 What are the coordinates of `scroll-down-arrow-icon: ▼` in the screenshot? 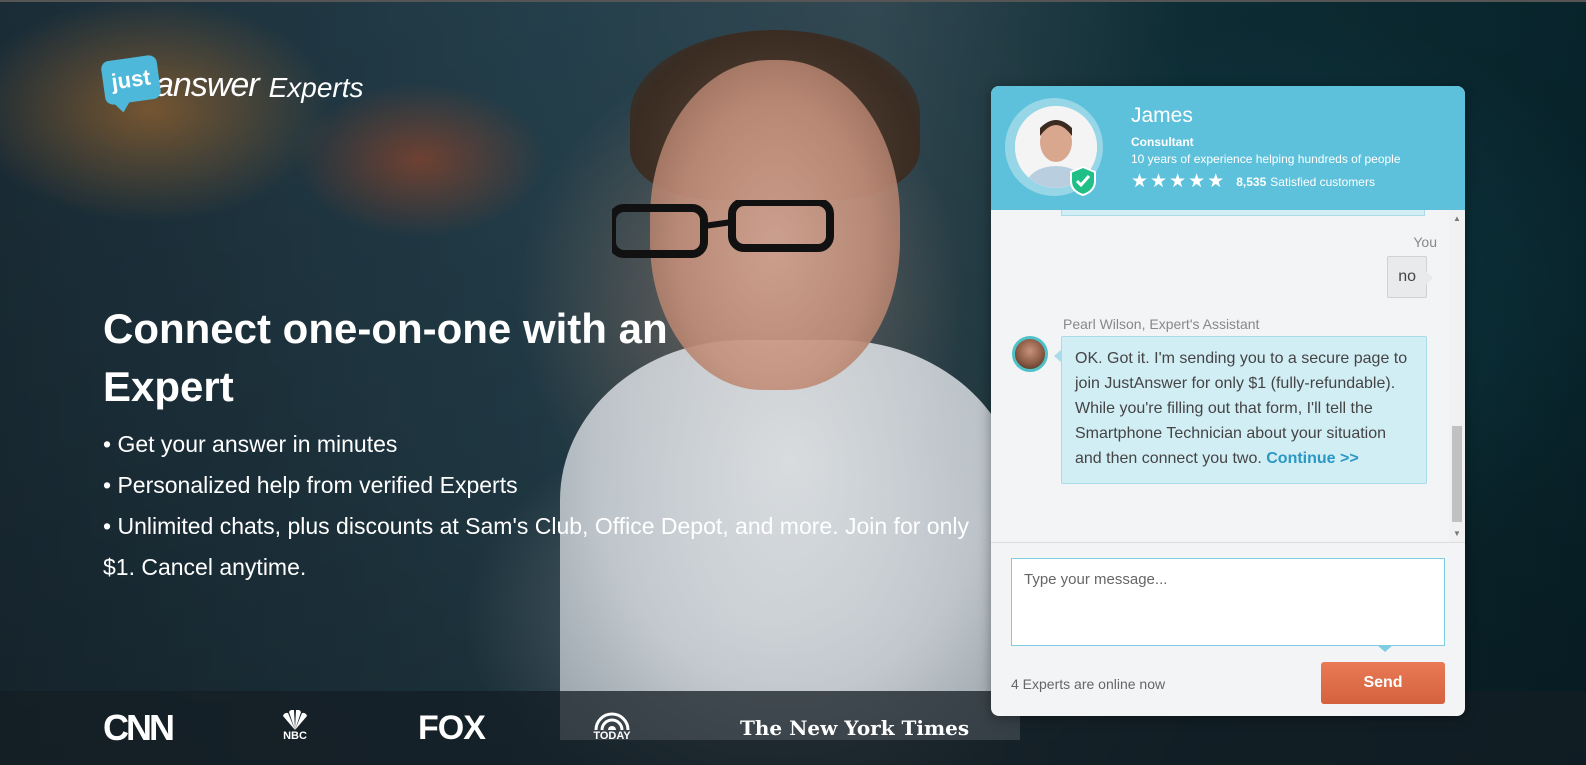 It's located at (1457, 533).